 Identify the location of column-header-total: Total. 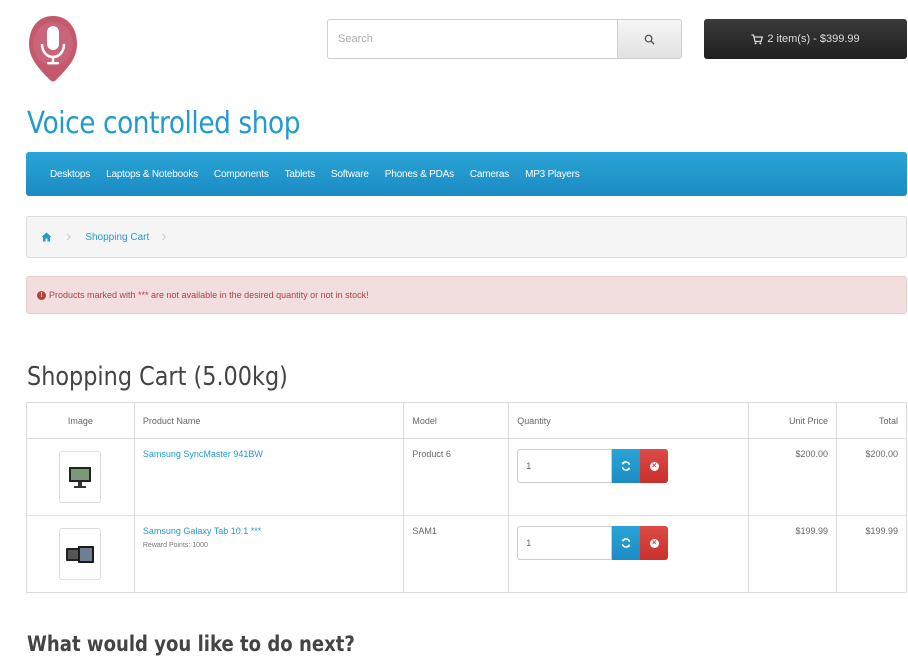
(871, 420).